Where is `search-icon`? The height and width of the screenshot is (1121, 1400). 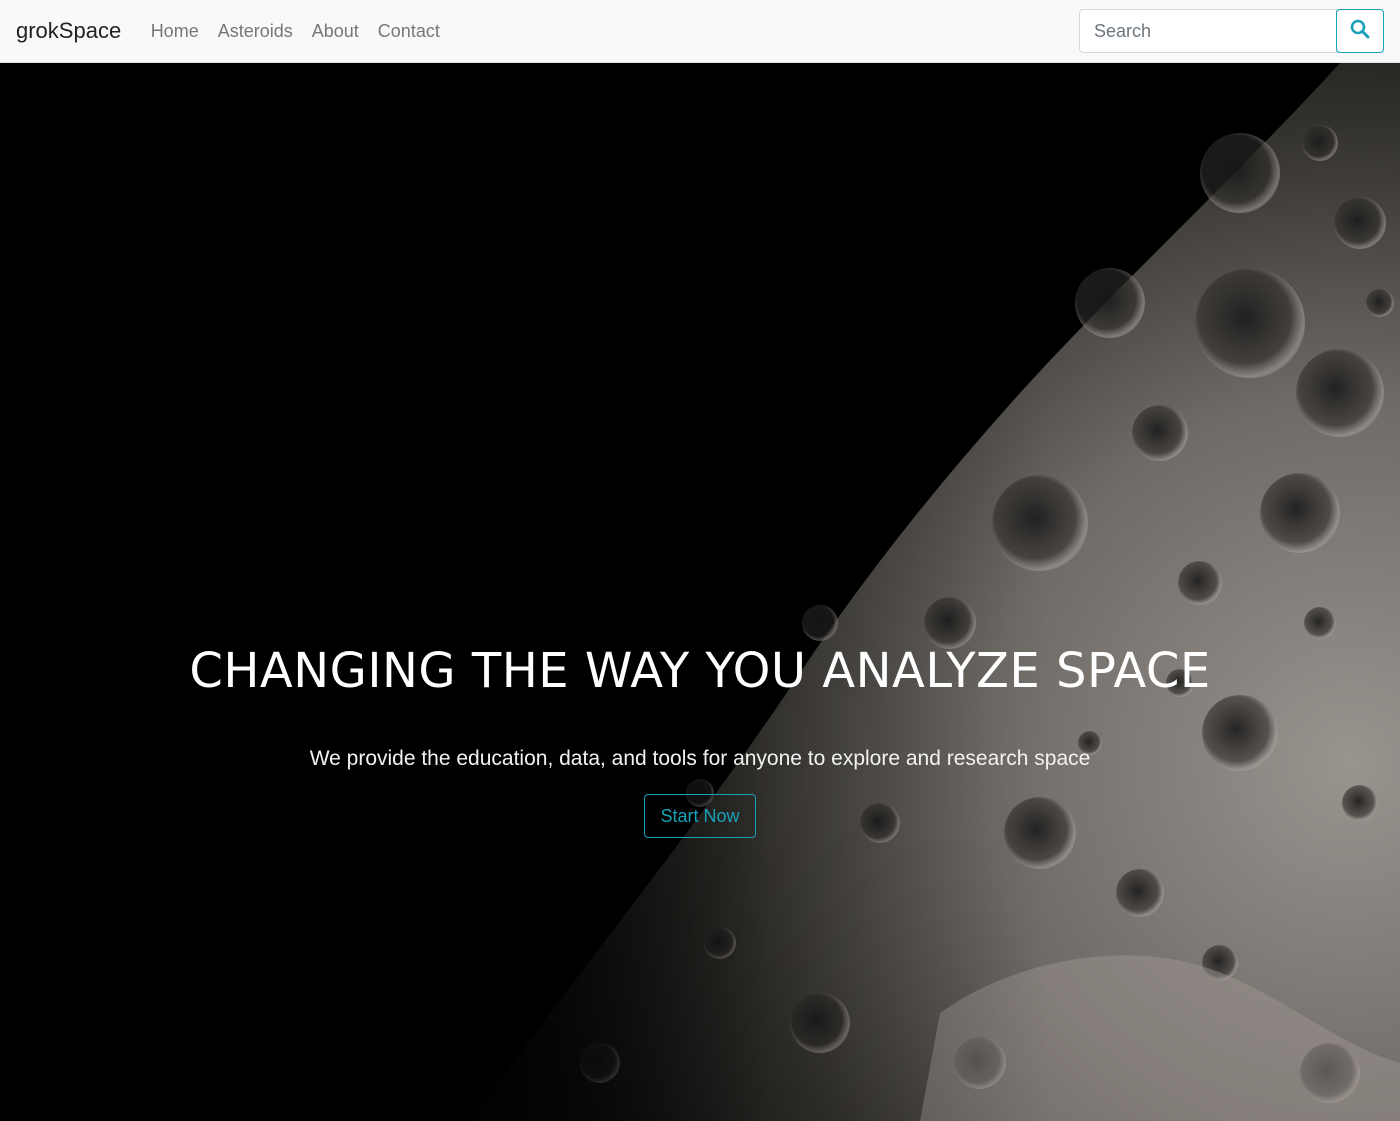 search-icon is located at coordinates (1360, 31).